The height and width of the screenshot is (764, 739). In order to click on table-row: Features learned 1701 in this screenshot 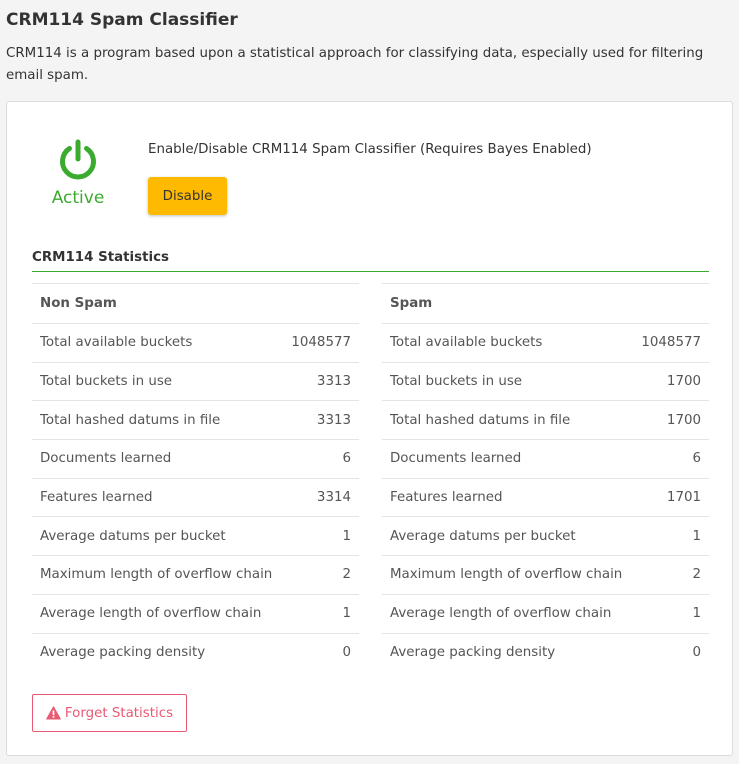, I will do `click(545, 498)`.